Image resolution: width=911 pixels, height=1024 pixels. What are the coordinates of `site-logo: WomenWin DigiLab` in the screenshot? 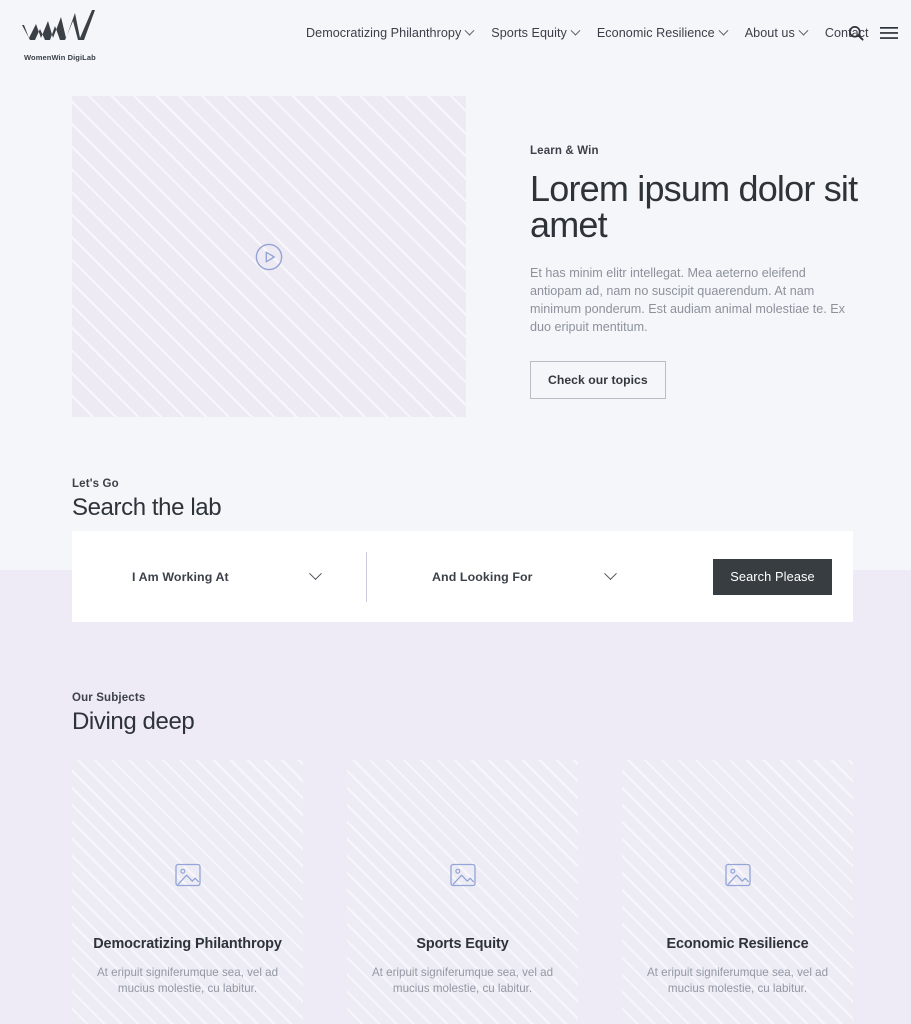 It's located at (77, 37).